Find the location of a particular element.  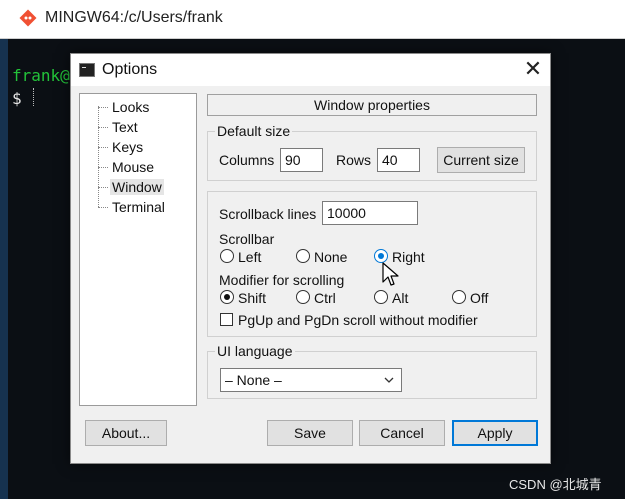

modifier-shift-radio: Shift is located at coordinates (243, 298).